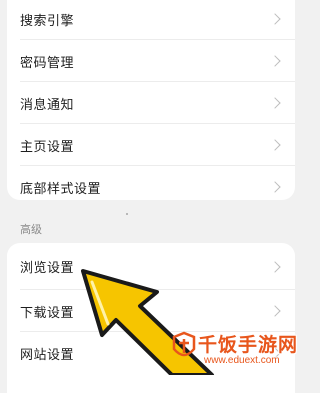 This screenshot has width=320, height=393. What do you see at coordinates (47, 355) in the screenshot?
I see `settings-row-label: 网站设置` at bounding box center [47, 355].